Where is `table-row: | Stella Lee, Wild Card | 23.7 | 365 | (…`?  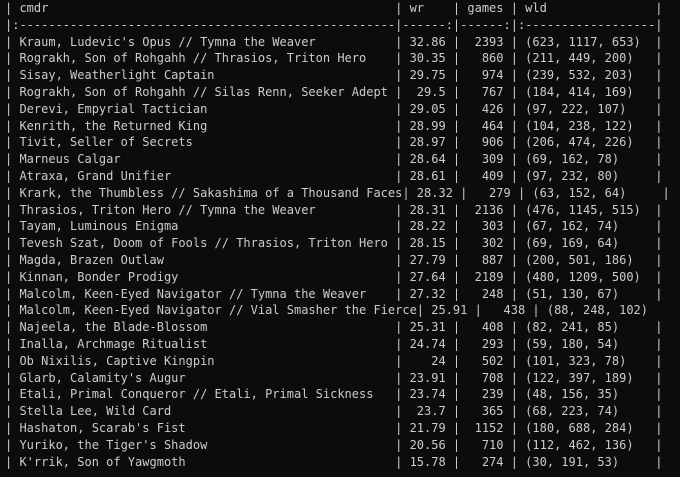
table-row: | Stella Lee, Wild Card | 23.7 | 365 | (… is located at coordinates (334, 411).